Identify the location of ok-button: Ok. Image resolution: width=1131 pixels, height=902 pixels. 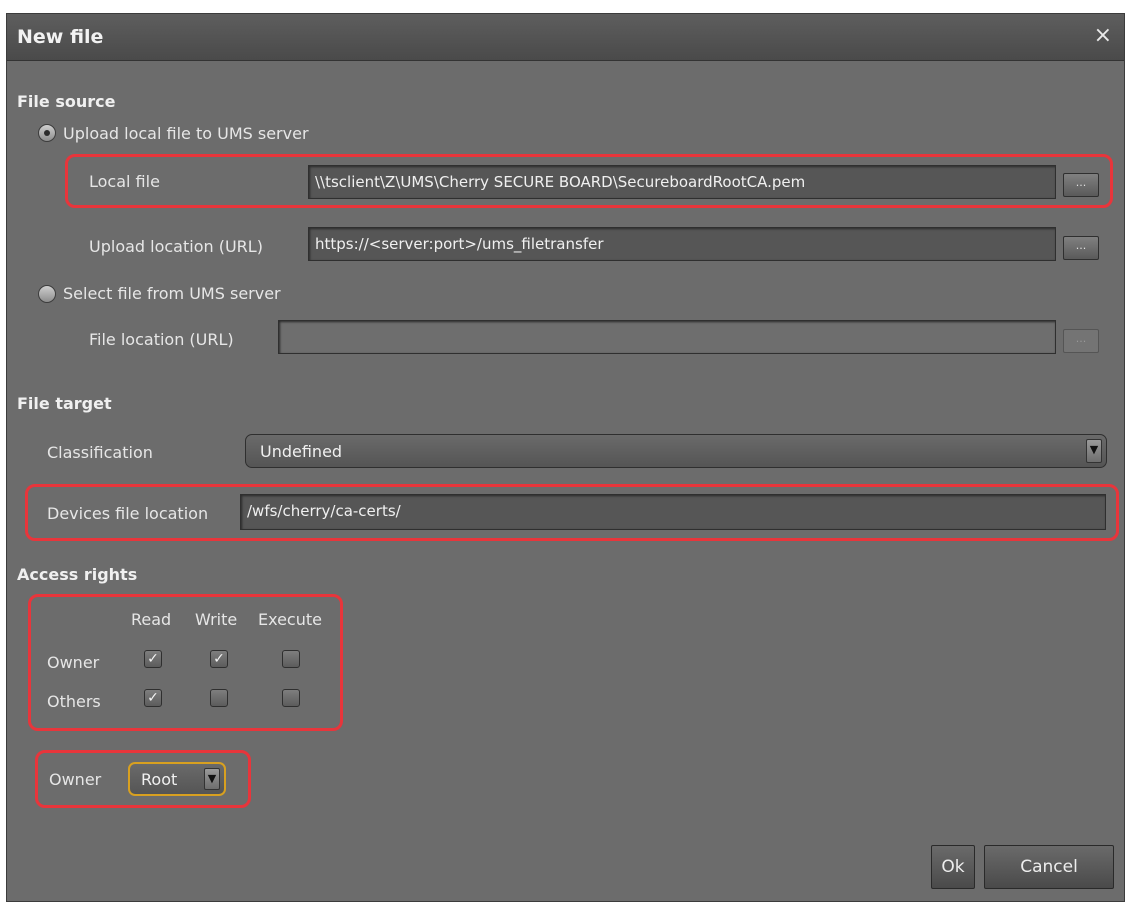
(953, 867).